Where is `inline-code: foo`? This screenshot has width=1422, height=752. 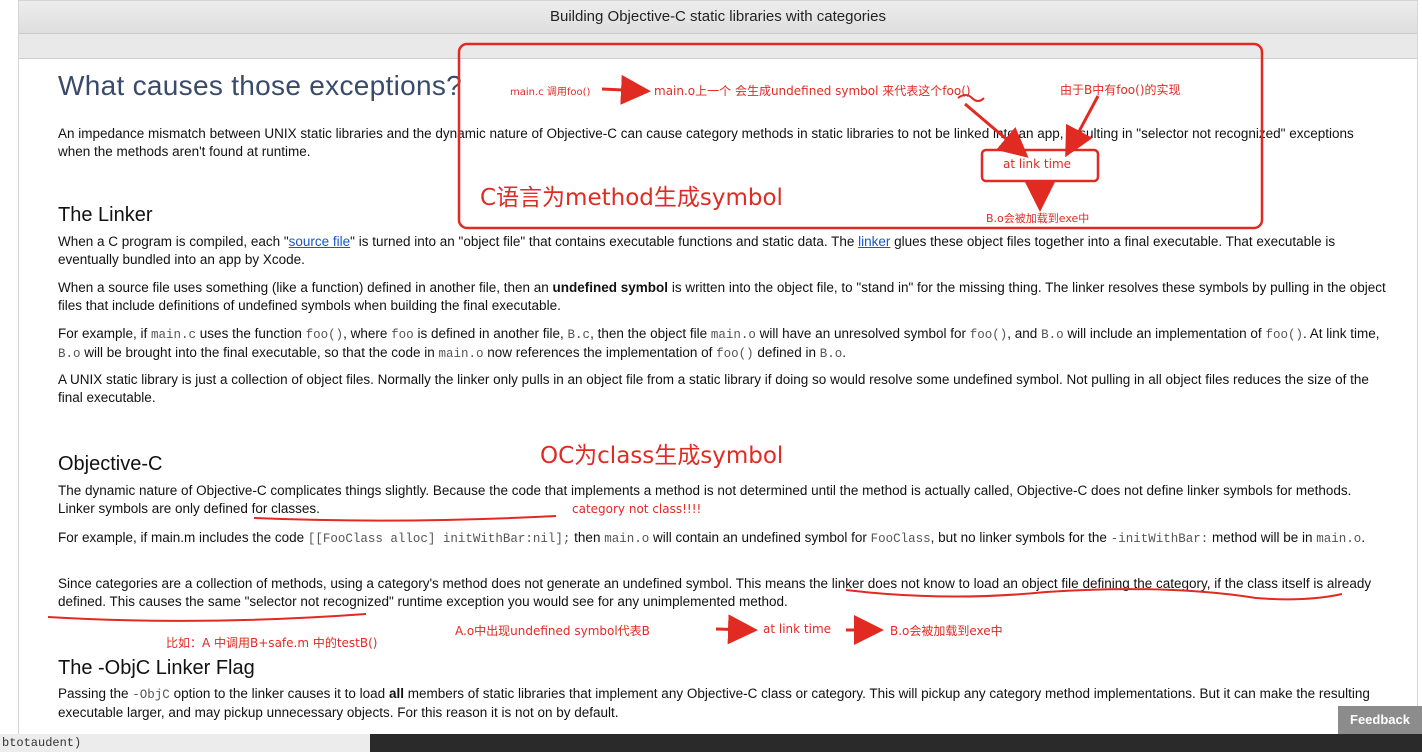 inline-code: foo is located at coordinates (402, 335).